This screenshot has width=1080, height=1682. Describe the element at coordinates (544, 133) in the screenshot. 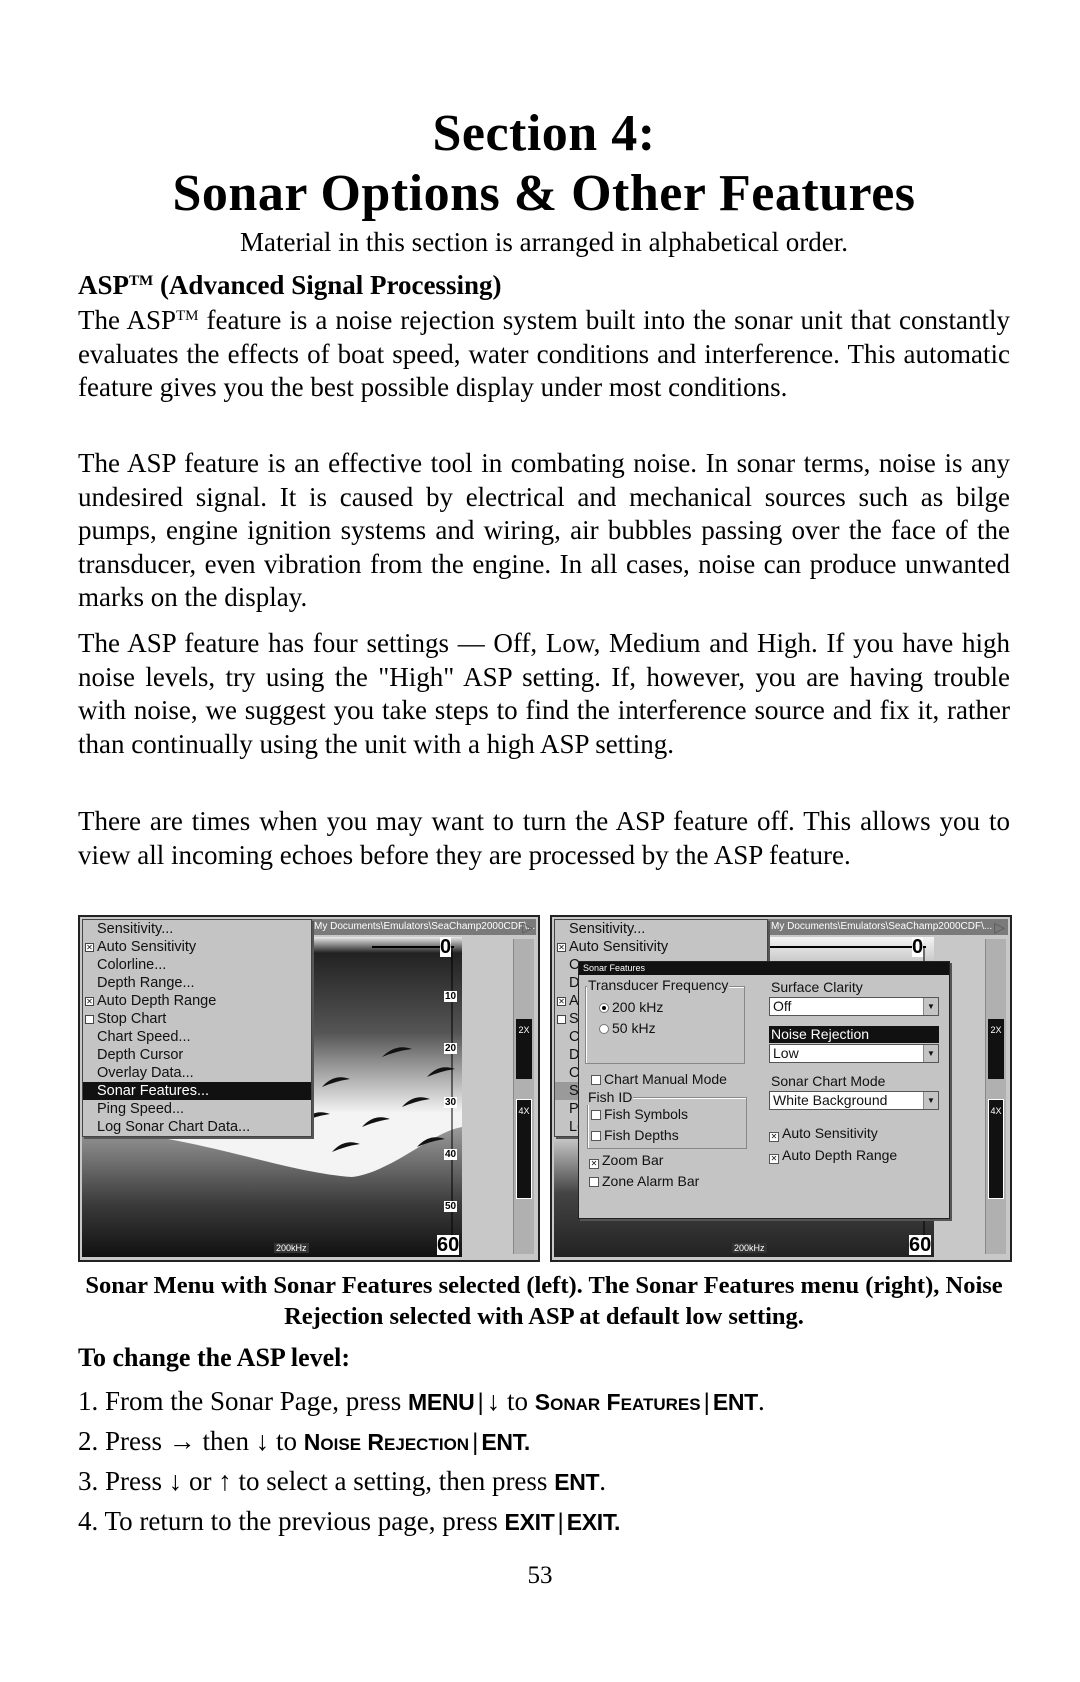

I see `section-label: Section 4:` at that location.